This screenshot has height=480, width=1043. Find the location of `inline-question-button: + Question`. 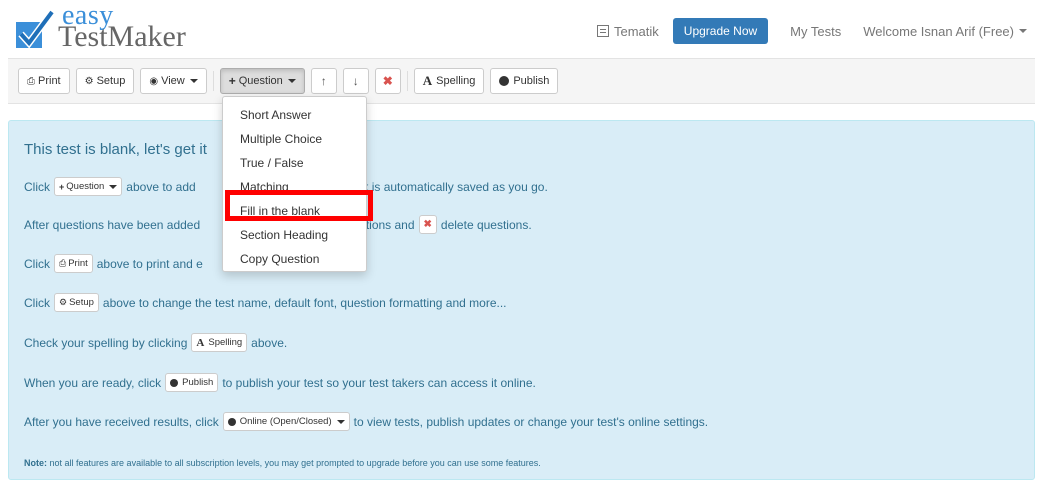

inline-question-button: + Question is located at coordinates (88, 186).